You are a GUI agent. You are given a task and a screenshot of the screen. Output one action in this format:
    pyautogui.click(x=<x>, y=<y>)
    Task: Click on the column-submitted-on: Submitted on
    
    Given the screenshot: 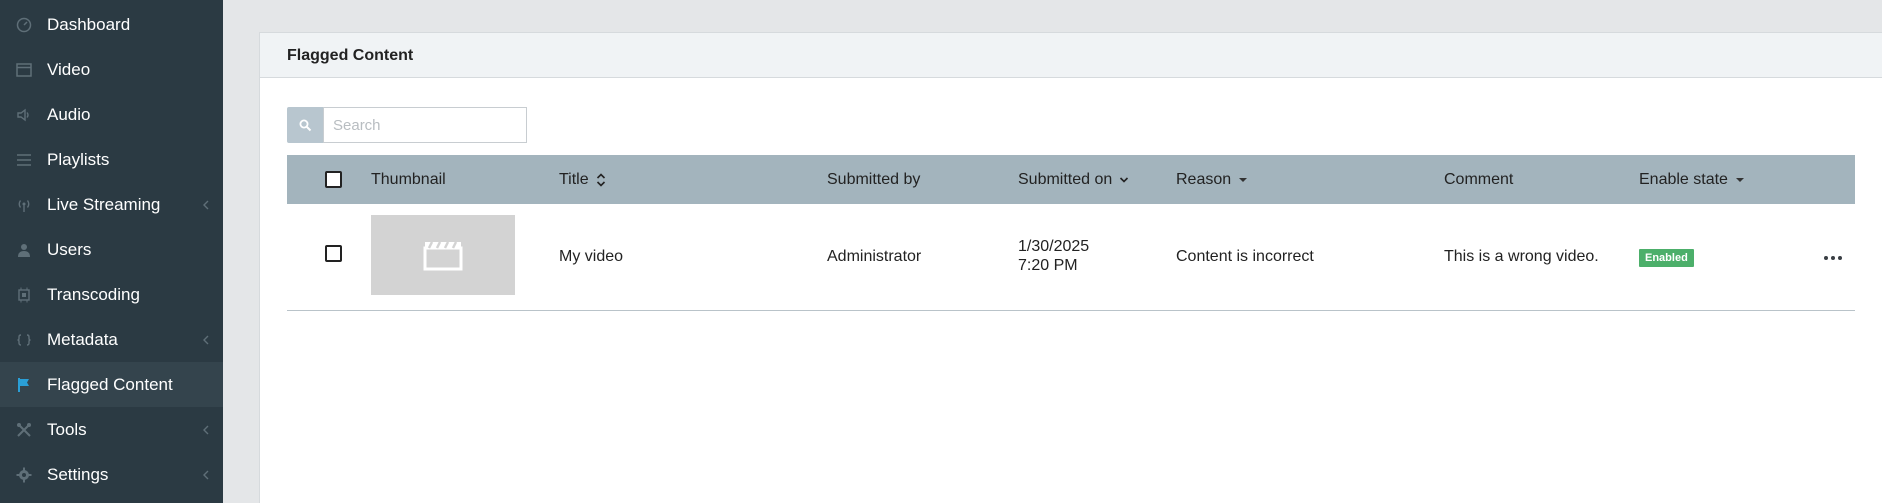 What is the action you would take?
    pyautogui.click(x=1073, y=179)
    